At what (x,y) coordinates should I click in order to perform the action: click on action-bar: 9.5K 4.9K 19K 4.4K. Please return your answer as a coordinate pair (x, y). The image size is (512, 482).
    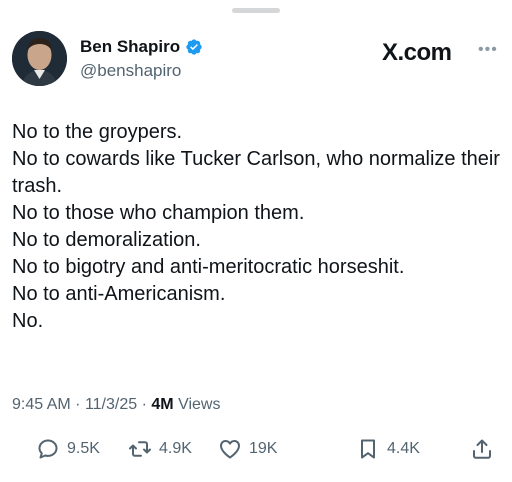
    Looking at the image, I should click on (256, 452).